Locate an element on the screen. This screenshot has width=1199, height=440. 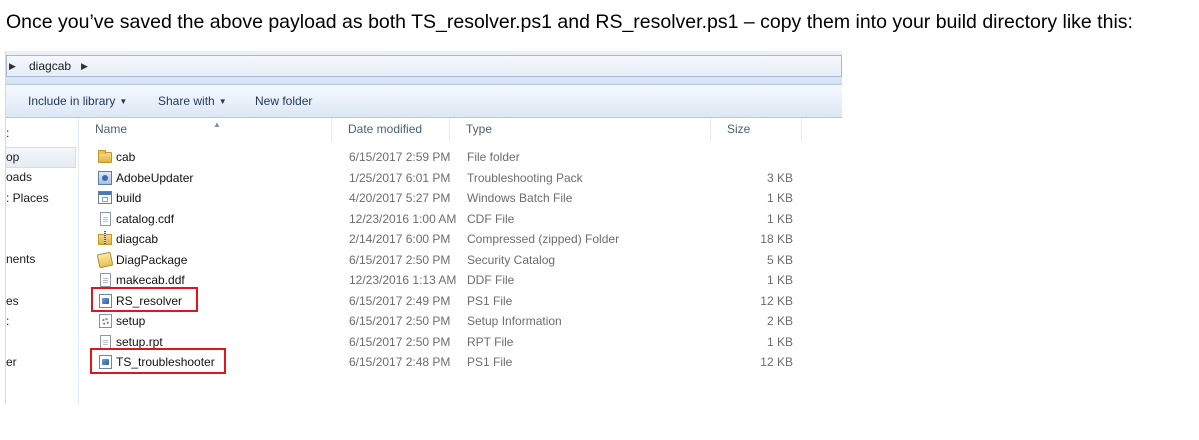
breadcrumb-arrow-icon: ▶ is located at coordinates (12, 66).